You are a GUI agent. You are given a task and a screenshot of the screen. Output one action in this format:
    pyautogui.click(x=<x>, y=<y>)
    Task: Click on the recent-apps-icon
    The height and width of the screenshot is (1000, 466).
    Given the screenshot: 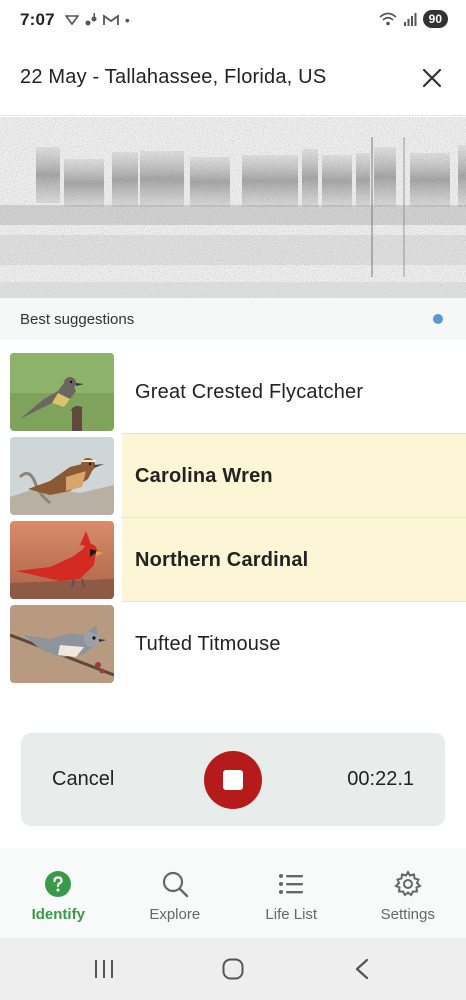 What is the action you would take?
    pyautogui.click(x=104, y=969)
    